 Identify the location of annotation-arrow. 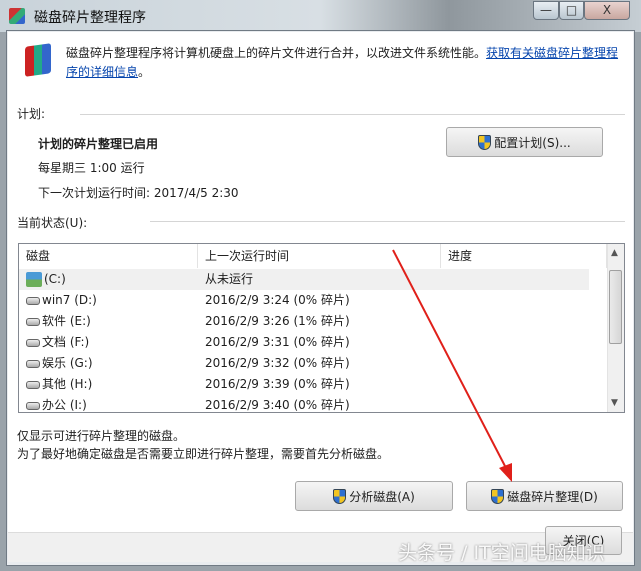
(452, 365).